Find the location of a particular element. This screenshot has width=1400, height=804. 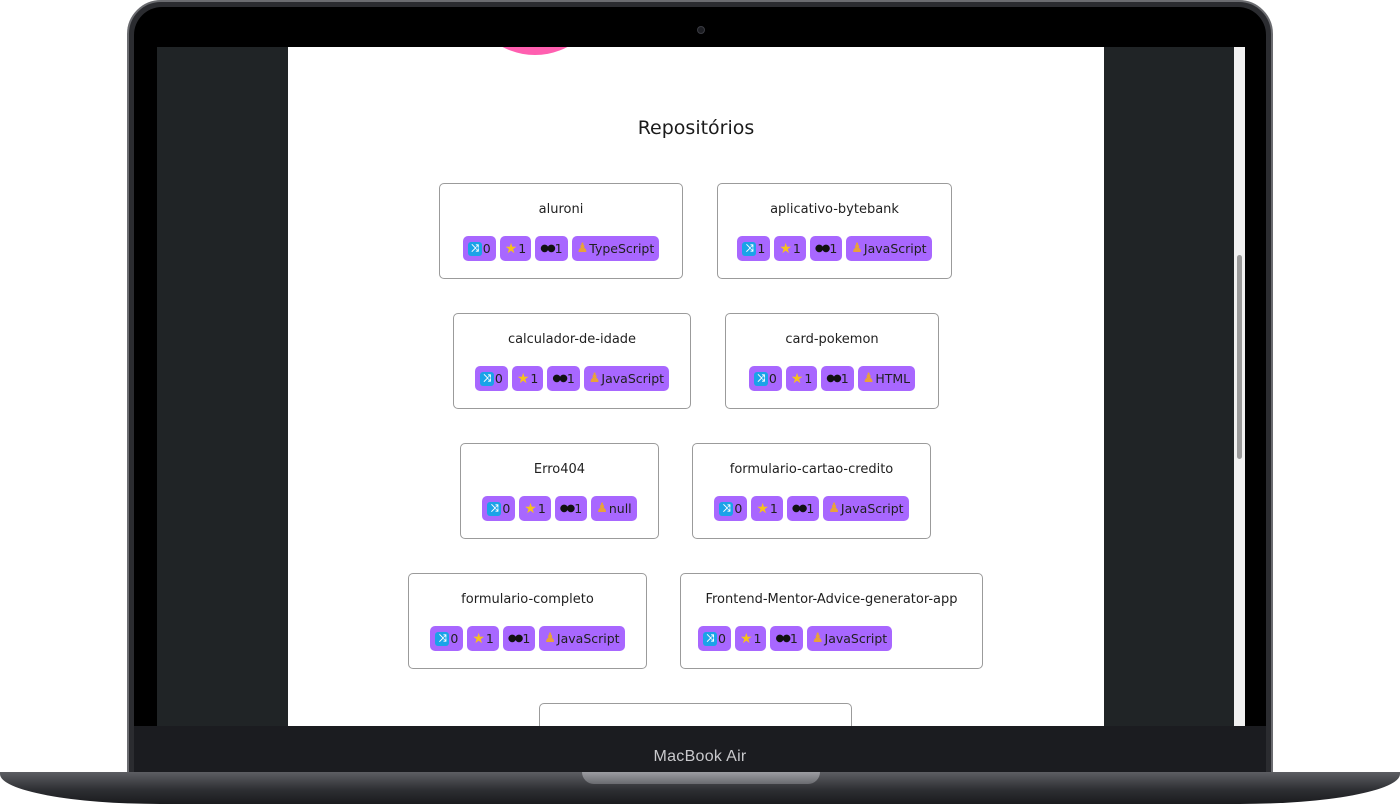

language-badge: ♟ null is located at coordinates (614, 508).